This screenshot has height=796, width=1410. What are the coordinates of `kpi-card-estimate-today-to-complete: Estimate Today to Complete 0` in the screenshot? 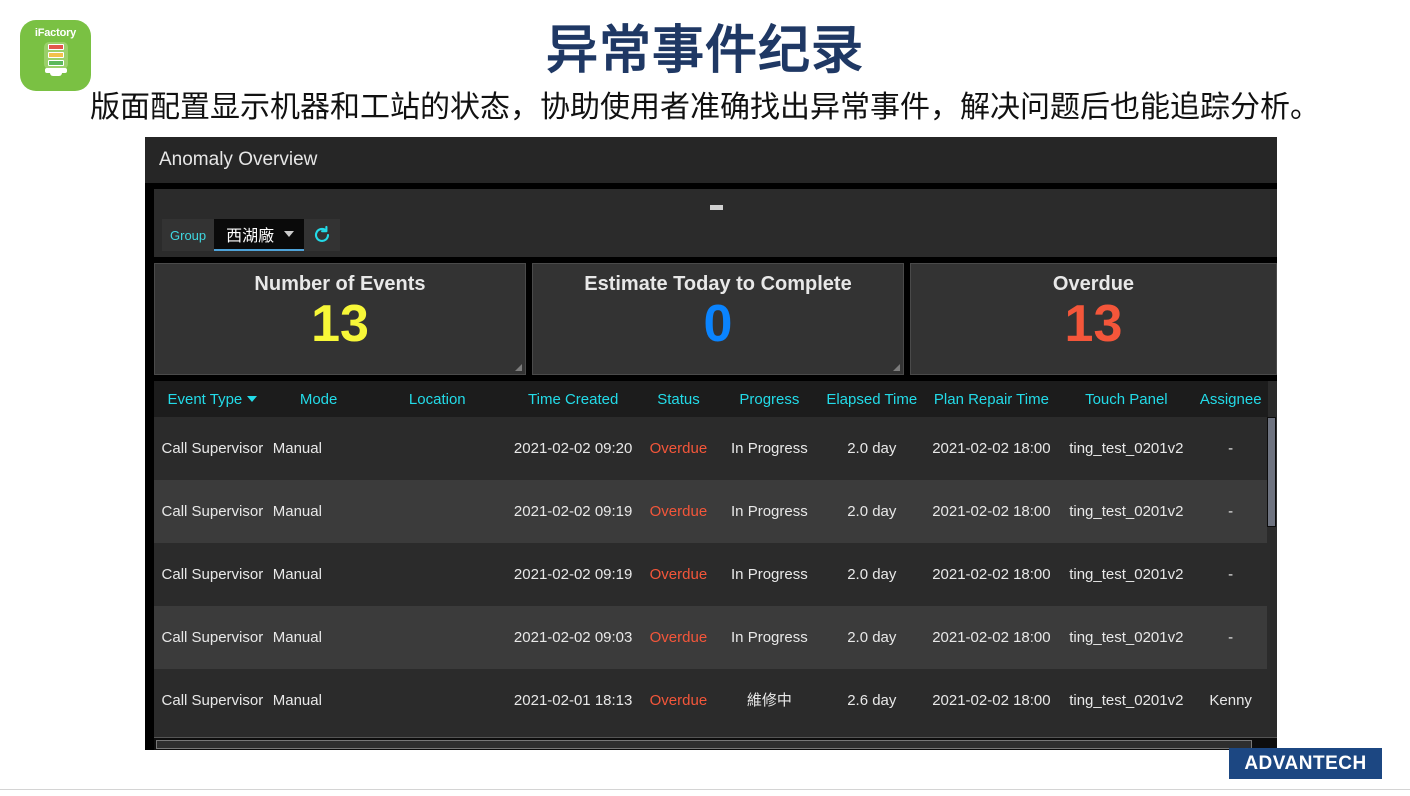 It's located at (717, 319).